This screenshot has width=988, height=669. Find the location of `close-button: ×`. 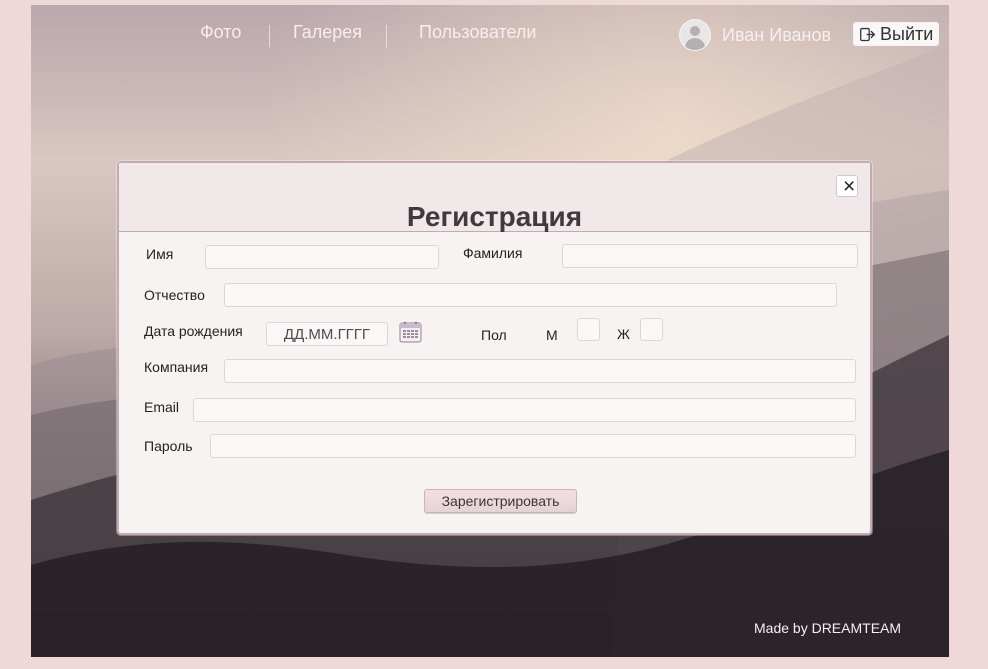

close-button: × is located at coordinates (847, 186).